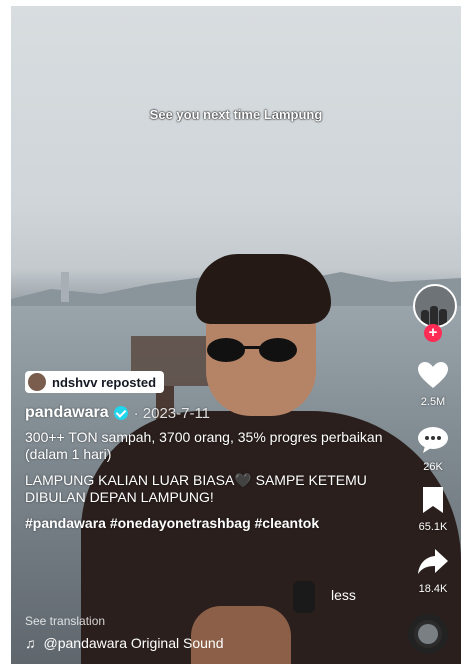 This screenshot has height=666, width=466. Describe the element at coordinates (172, 413) in the screenshot. I see `post-date: · 2023-7-11` at that location.